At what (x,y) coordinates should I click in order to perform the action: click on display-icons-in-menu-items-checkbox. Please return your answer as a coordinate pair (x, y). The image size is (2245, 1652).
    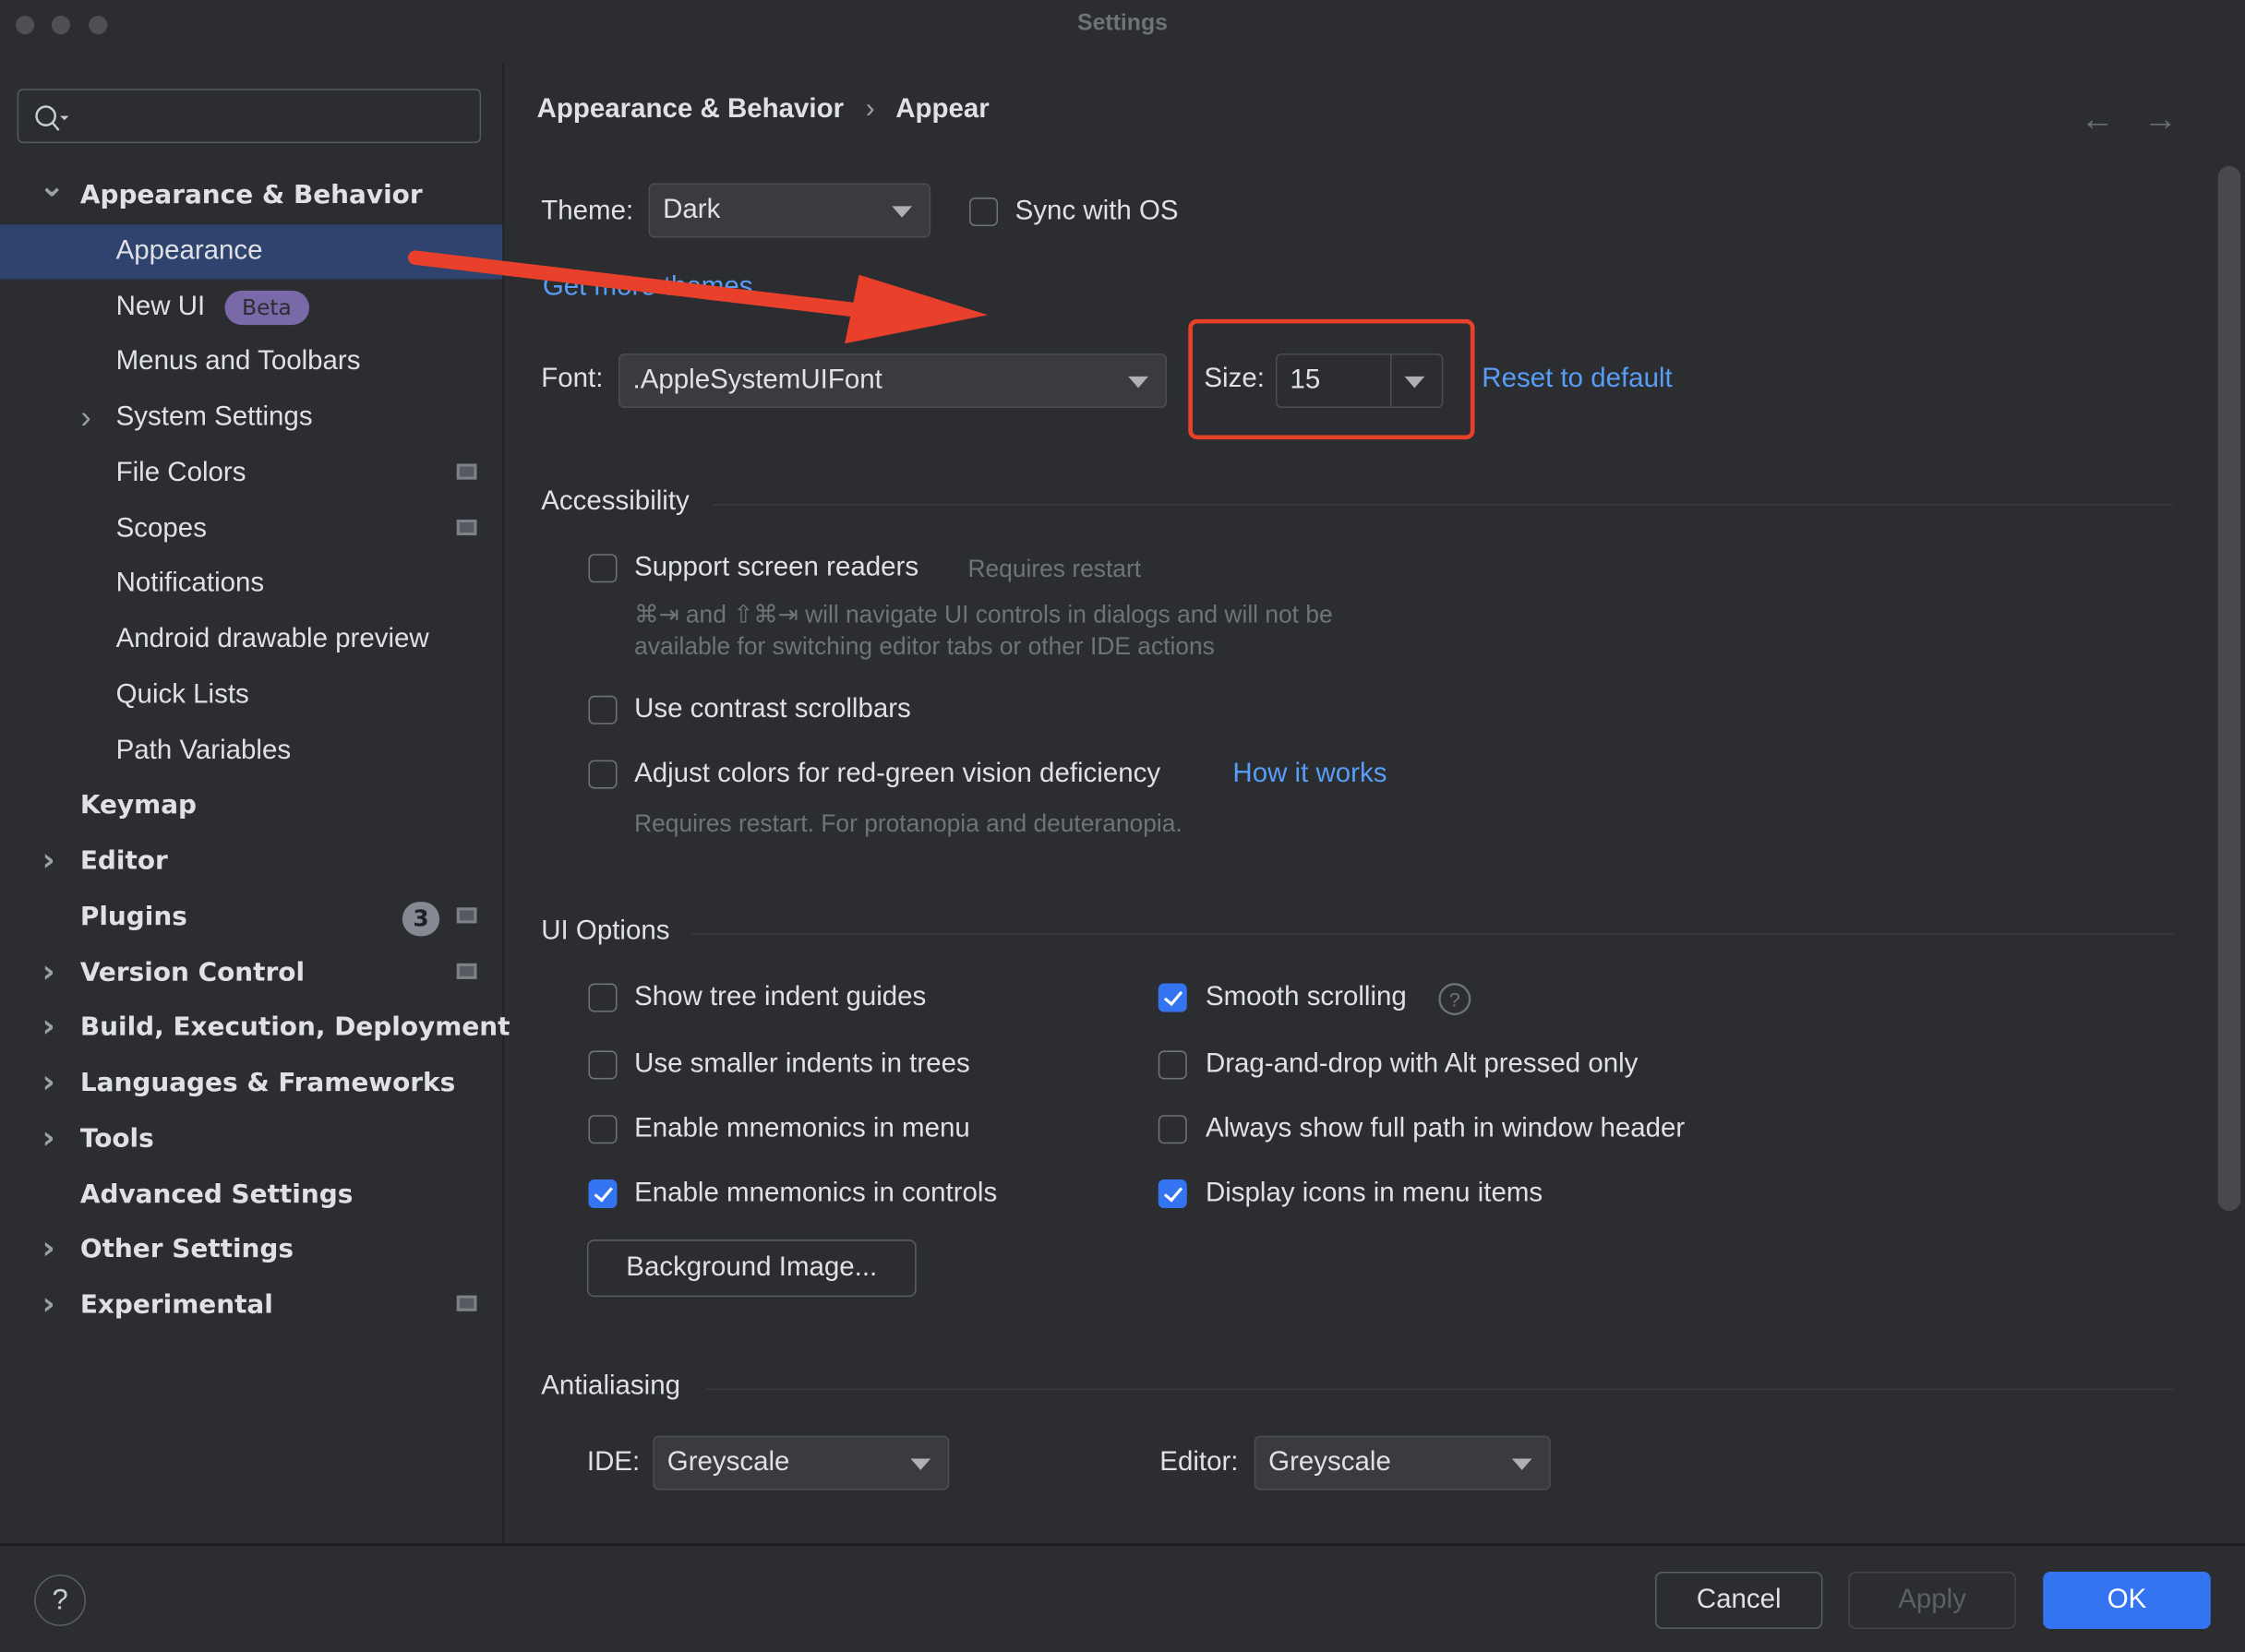
    Looking at the image, I should click on (1172, 1194).